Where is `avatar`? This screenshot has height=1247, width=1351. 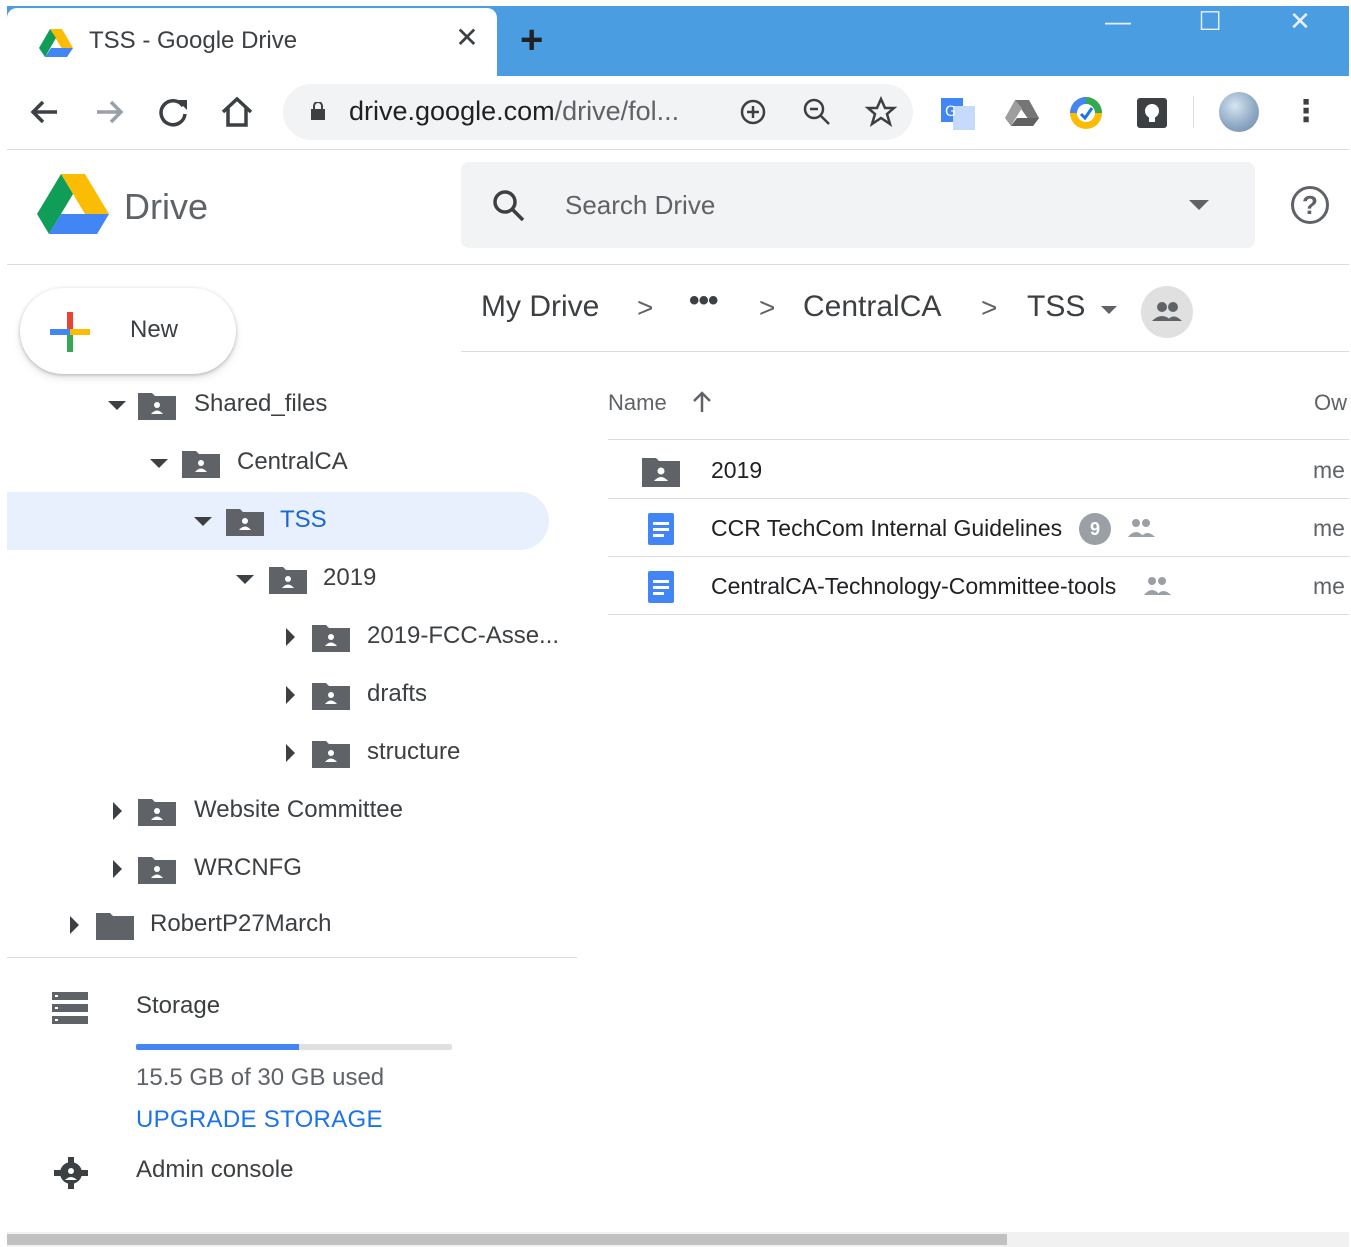 avatar is located at coordinates (1239, 112).